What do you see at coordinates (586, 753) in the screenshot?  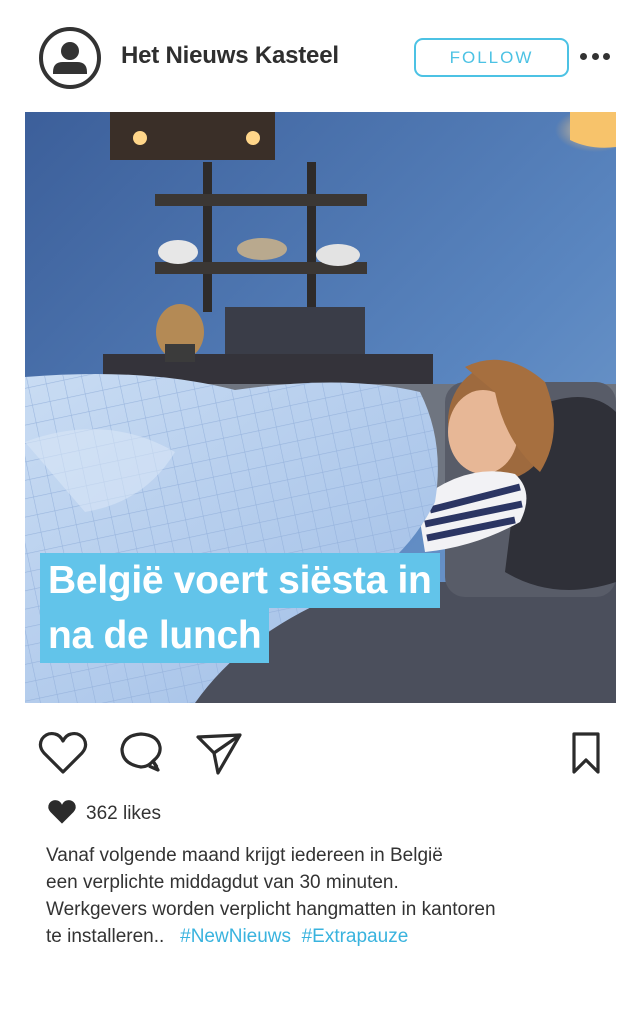 I see `bookmark-icon` at bounding box center [586, 753].